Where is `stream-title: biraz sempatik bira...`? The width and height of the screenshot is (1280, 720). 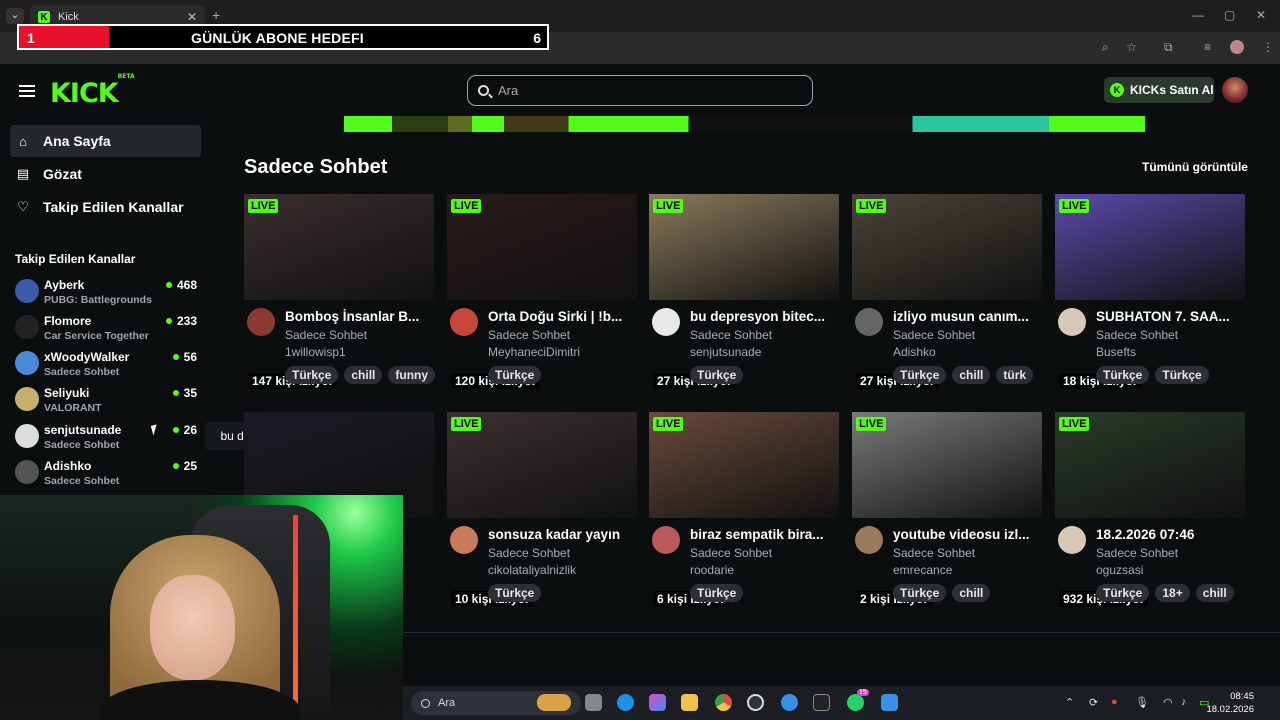 stream-title: biraz sempatik bira... is located at coordinates (765, 534).